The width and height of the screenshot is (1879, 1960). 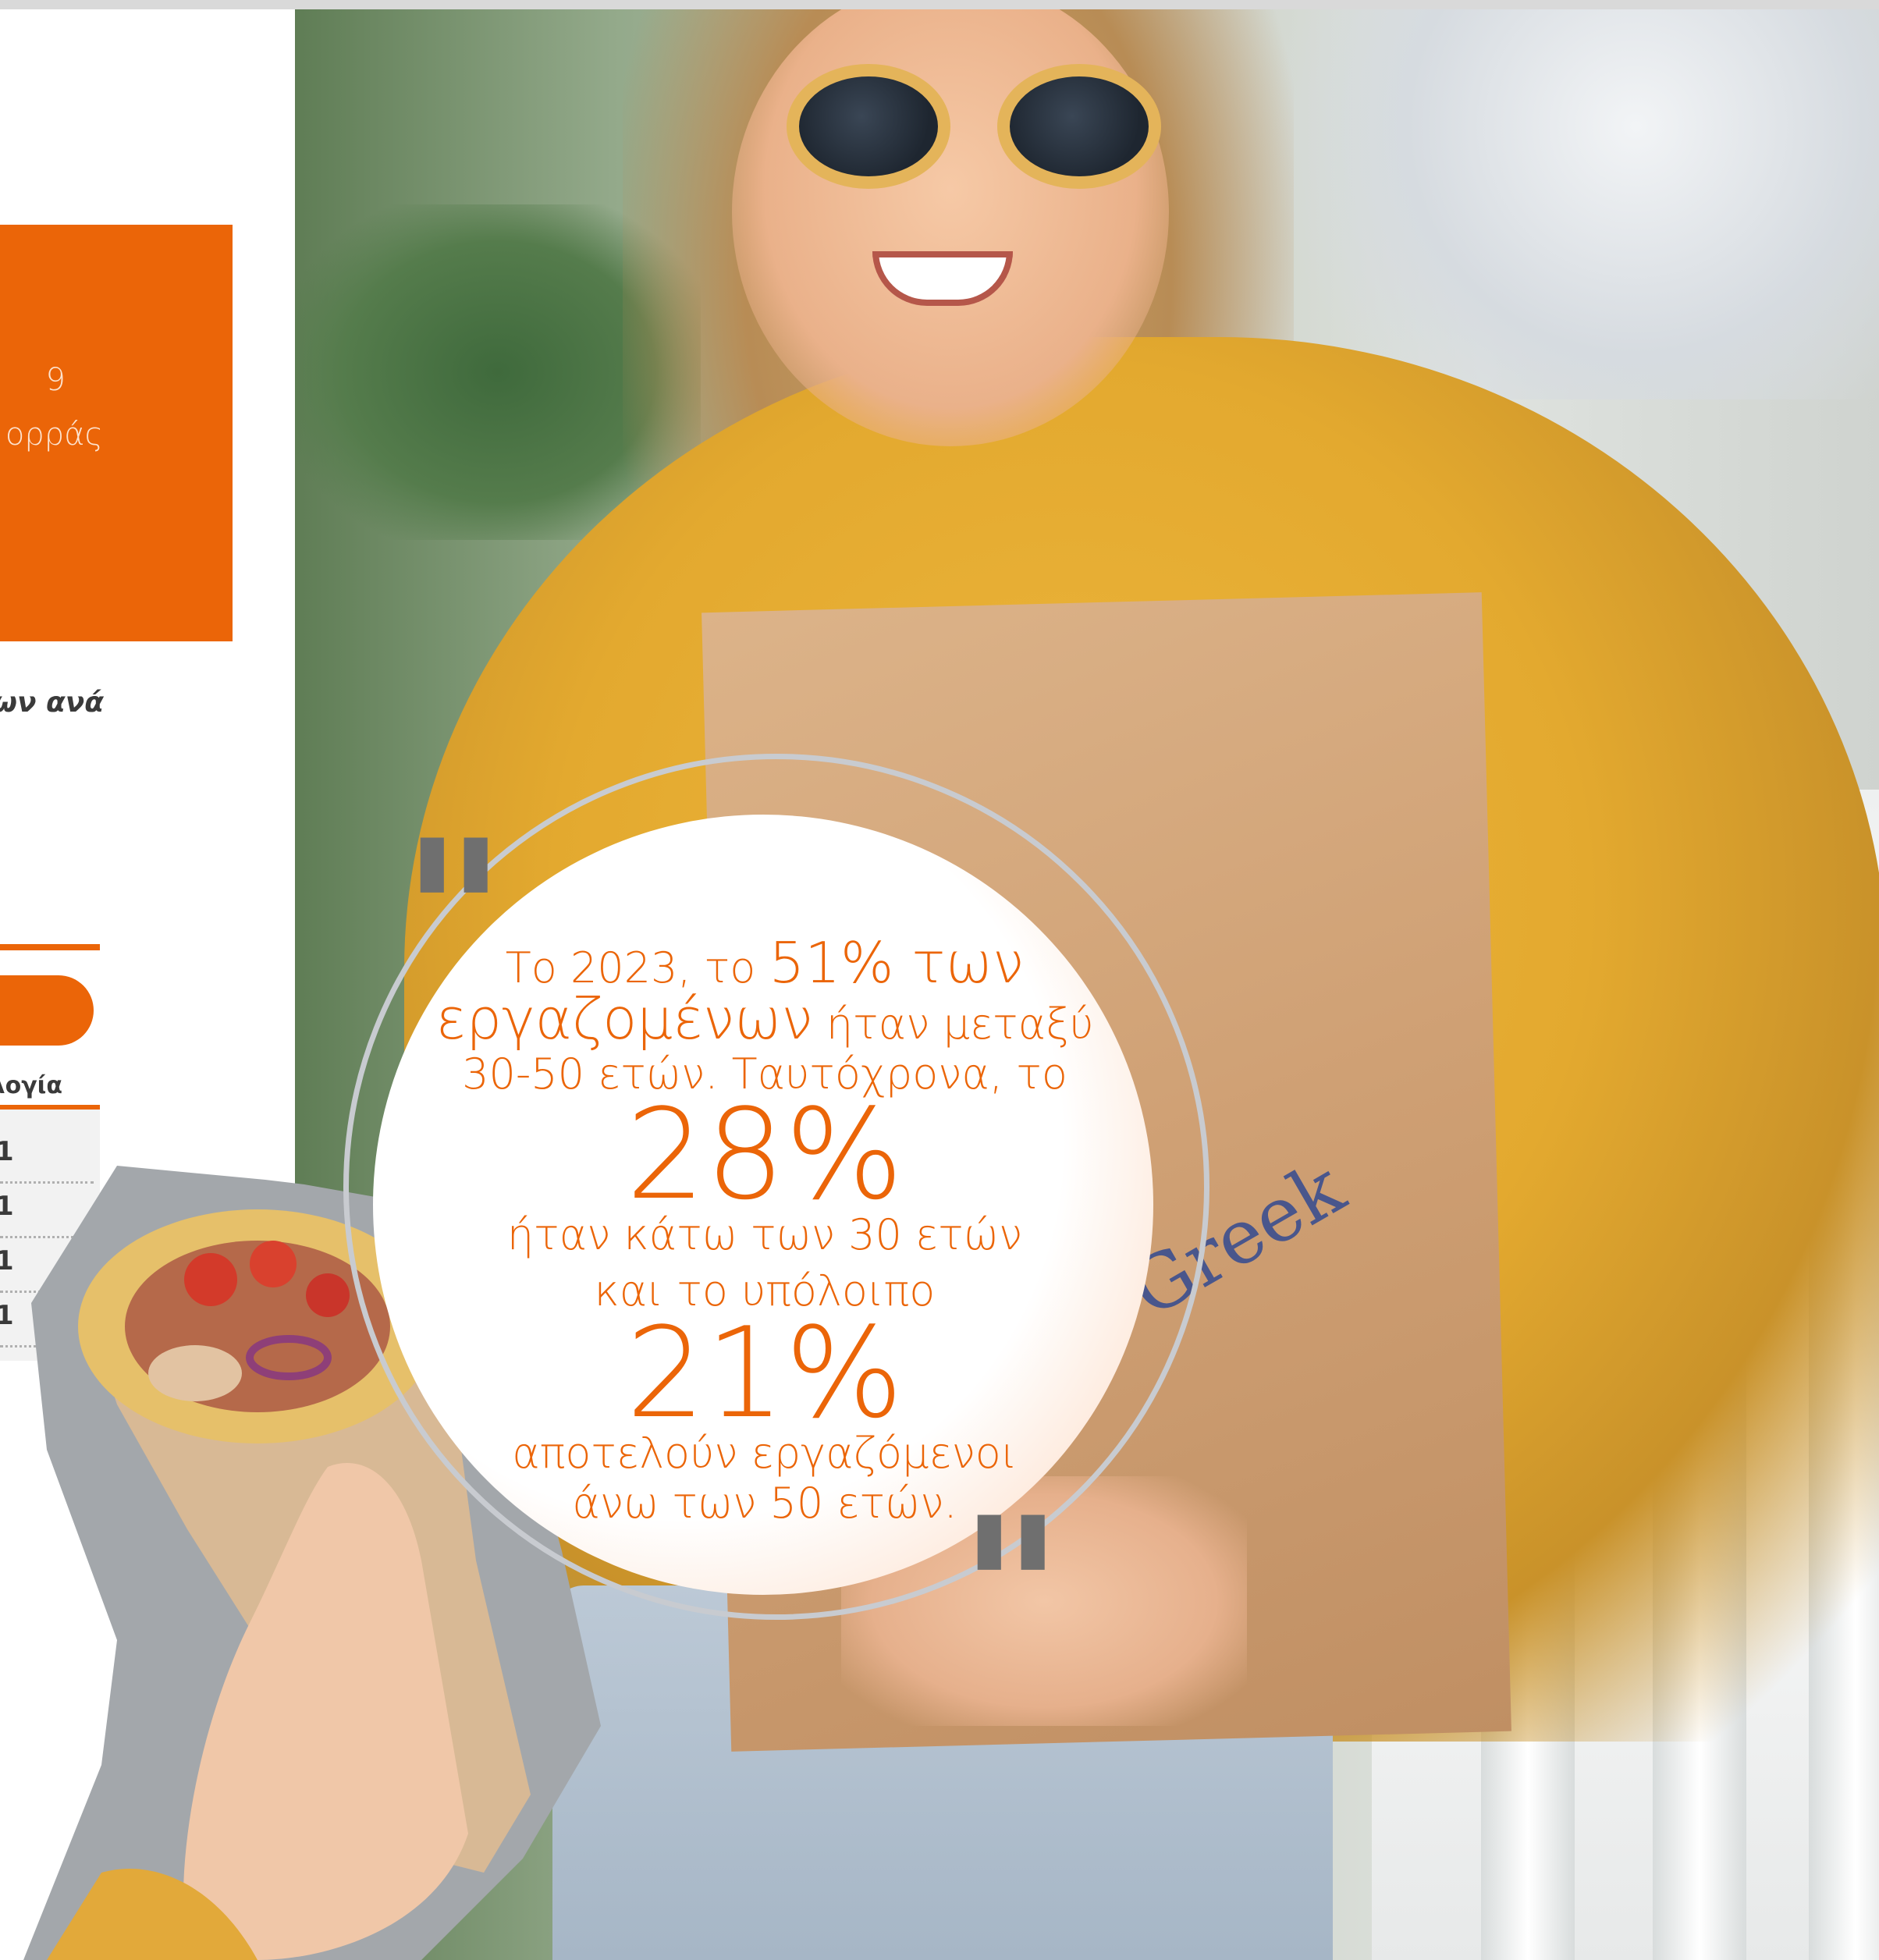 I want to click on table-header-pill, so click(x=47, y=1011).